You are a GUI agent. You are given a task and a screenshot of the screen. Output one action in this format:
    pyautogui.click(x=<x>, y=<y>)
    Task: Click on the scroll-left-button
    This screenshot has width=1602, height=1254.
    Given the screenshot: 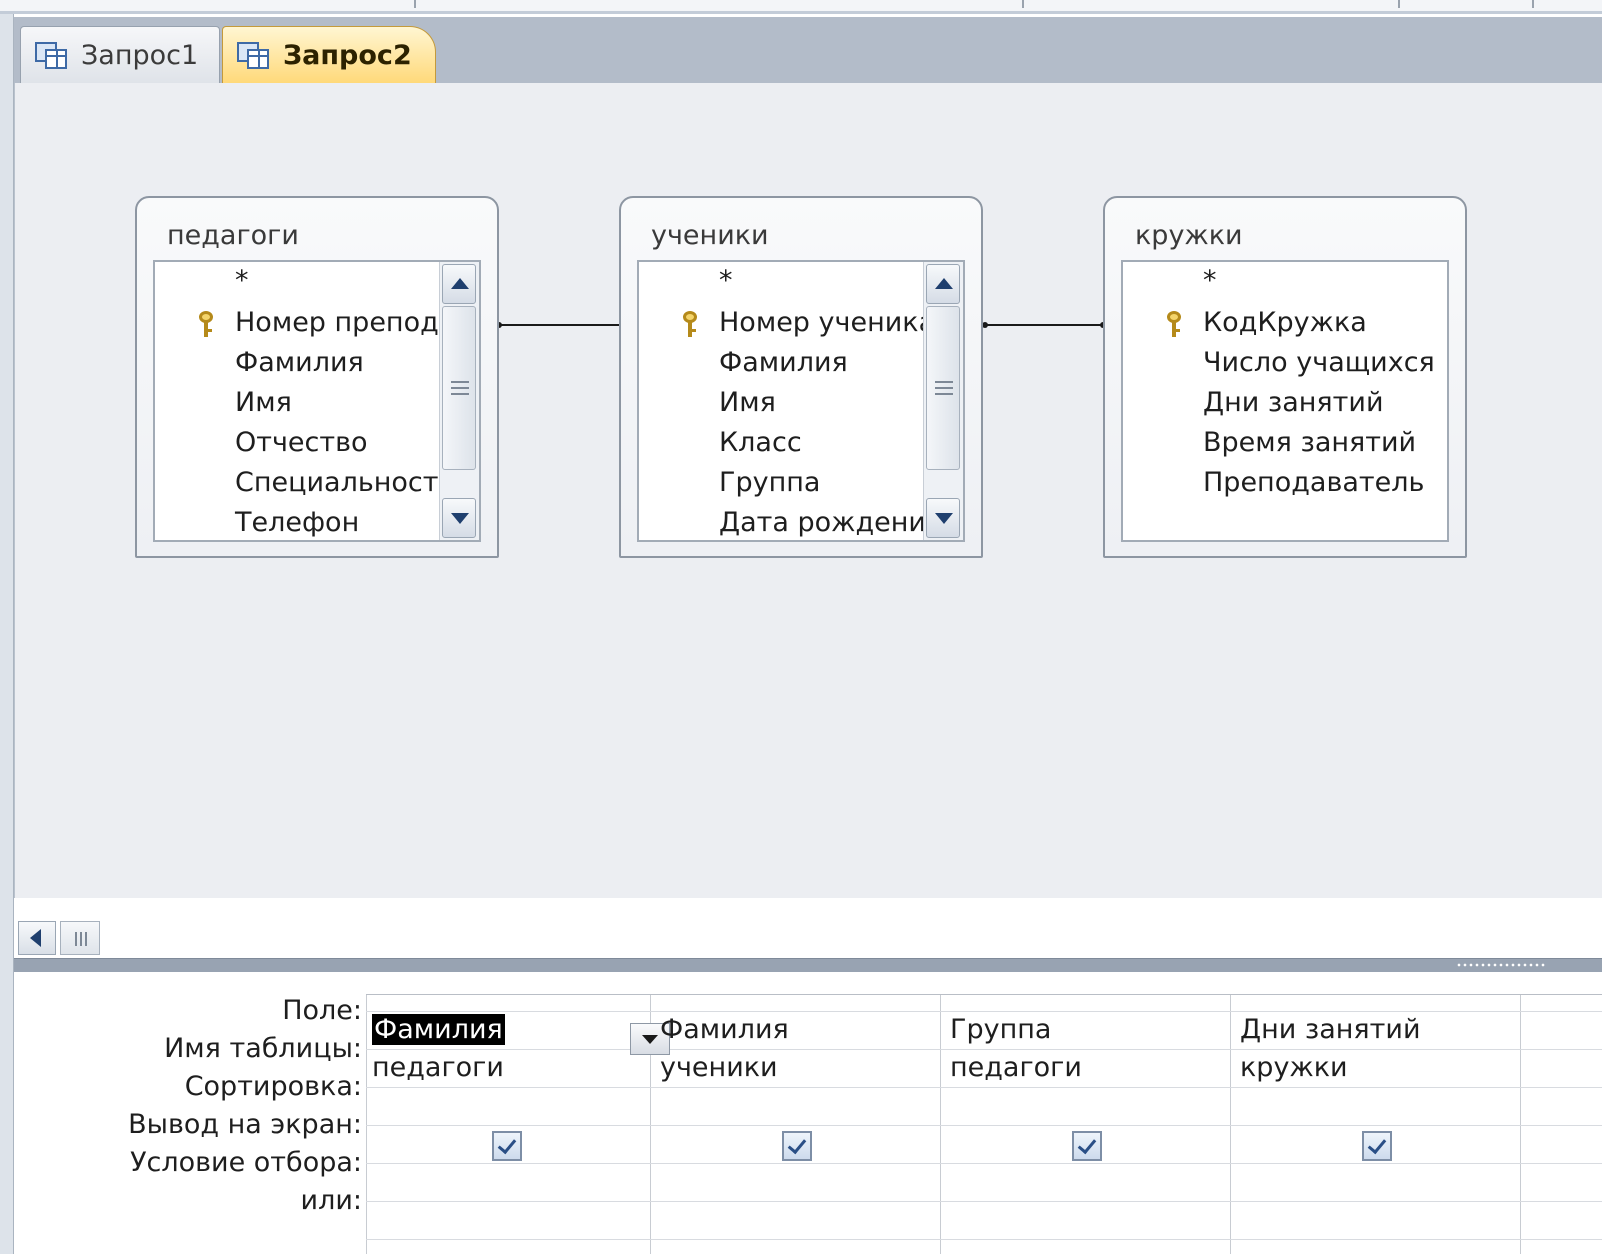 What is the action you would take?
    pyautogui.click(x=37, y=938)
    